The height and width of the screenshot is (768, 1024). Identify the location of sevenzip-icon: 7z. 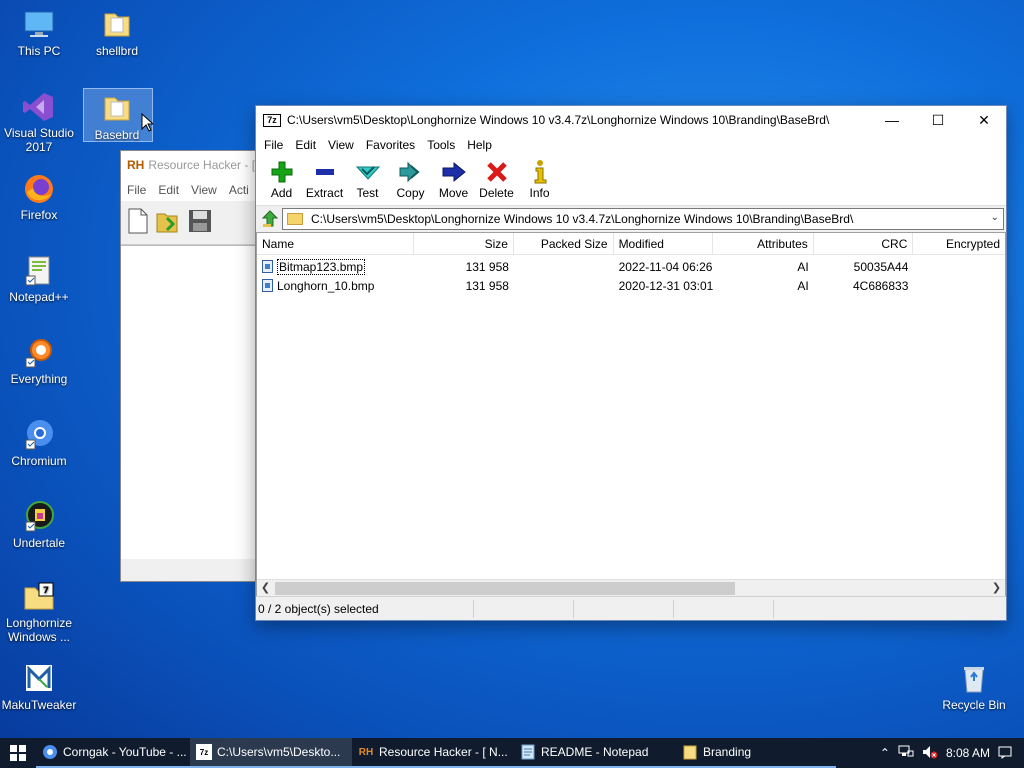
(204, 752).